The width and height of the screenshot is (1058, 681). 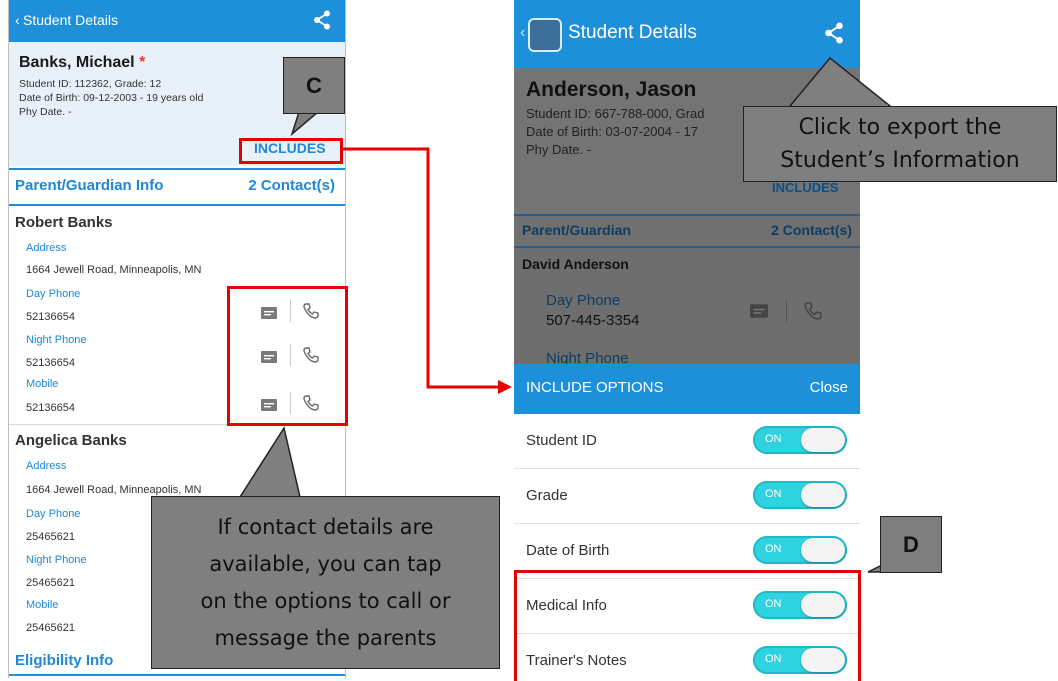 I want to click on callout-export-line-2: Student’s Information, so click(x=900, y=160).